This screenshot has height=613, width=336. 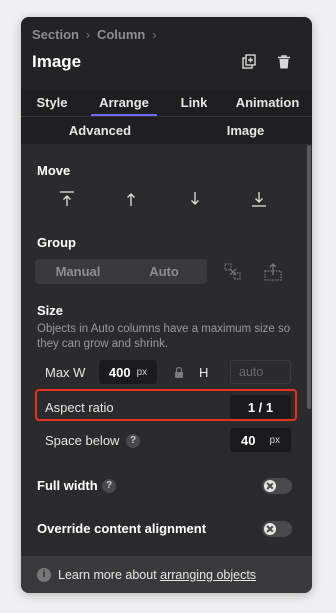 I want to click on help-footer: i Learn more about arranging objects, so click(x=166, y=574).